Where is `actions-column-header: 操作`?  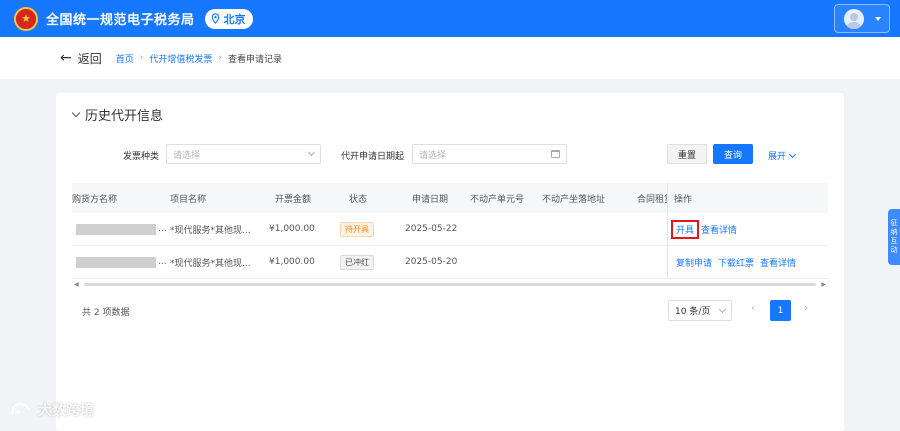
actions-column-header: 操作 is located at coordinates (747, 198).